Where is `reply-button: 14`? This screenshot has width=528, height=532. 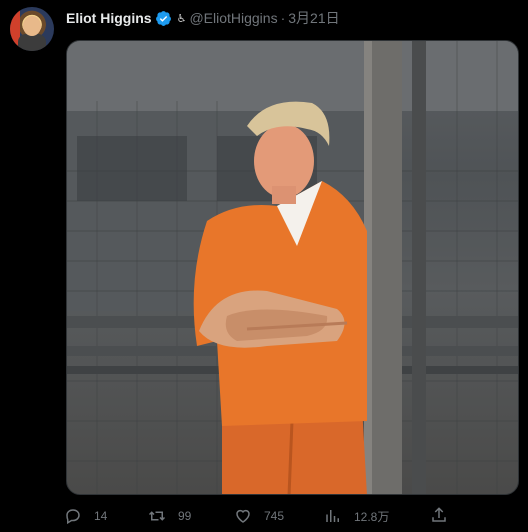
reply-button: 14 is located at coordinates (85, 516).